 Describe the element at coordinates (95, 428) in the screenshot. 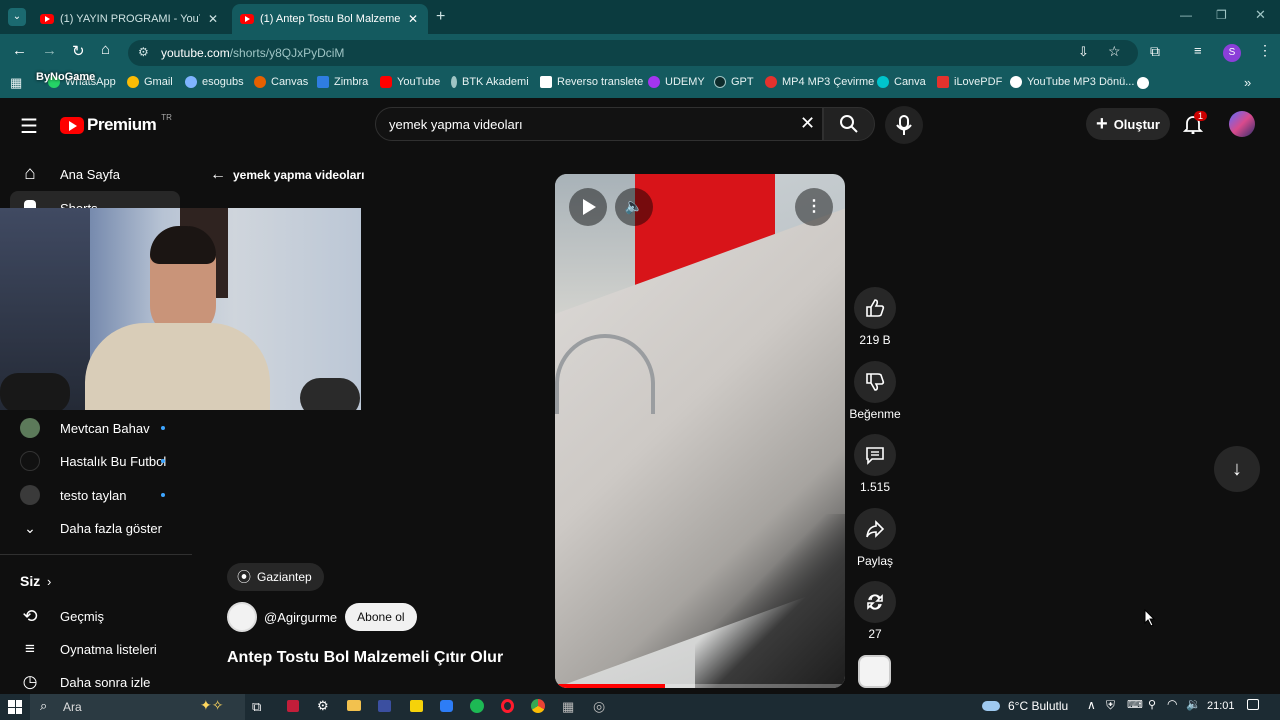

I see `sidebar-sub-mevtcan: Mevtcan Bahav` at that location.